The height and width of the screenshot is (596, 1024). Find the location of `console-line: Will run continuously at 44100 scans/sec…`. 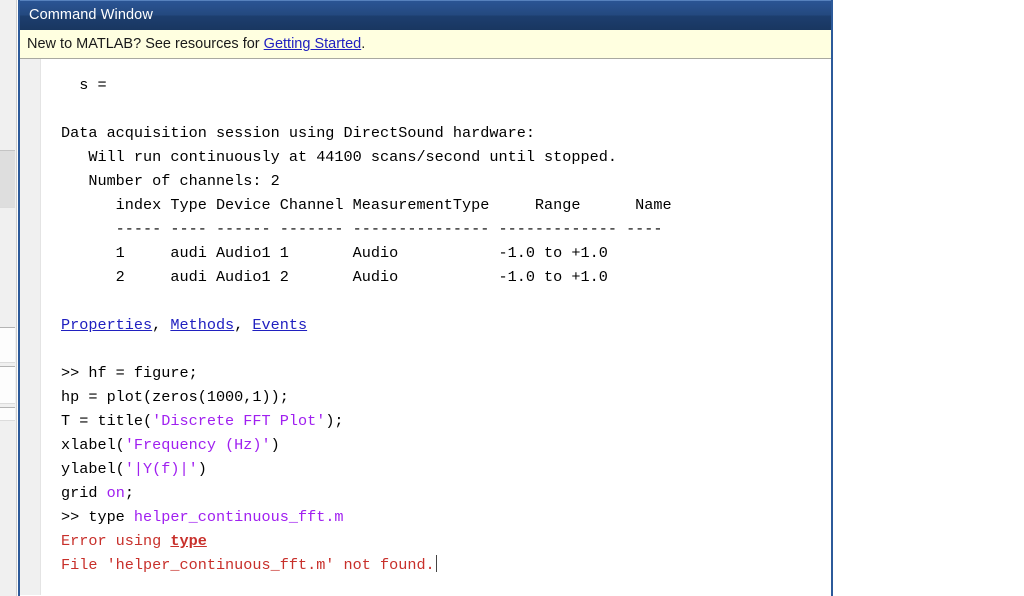

console-line: Will run continuously at 44100 scans/sec… is located at coordinates (446, 157).